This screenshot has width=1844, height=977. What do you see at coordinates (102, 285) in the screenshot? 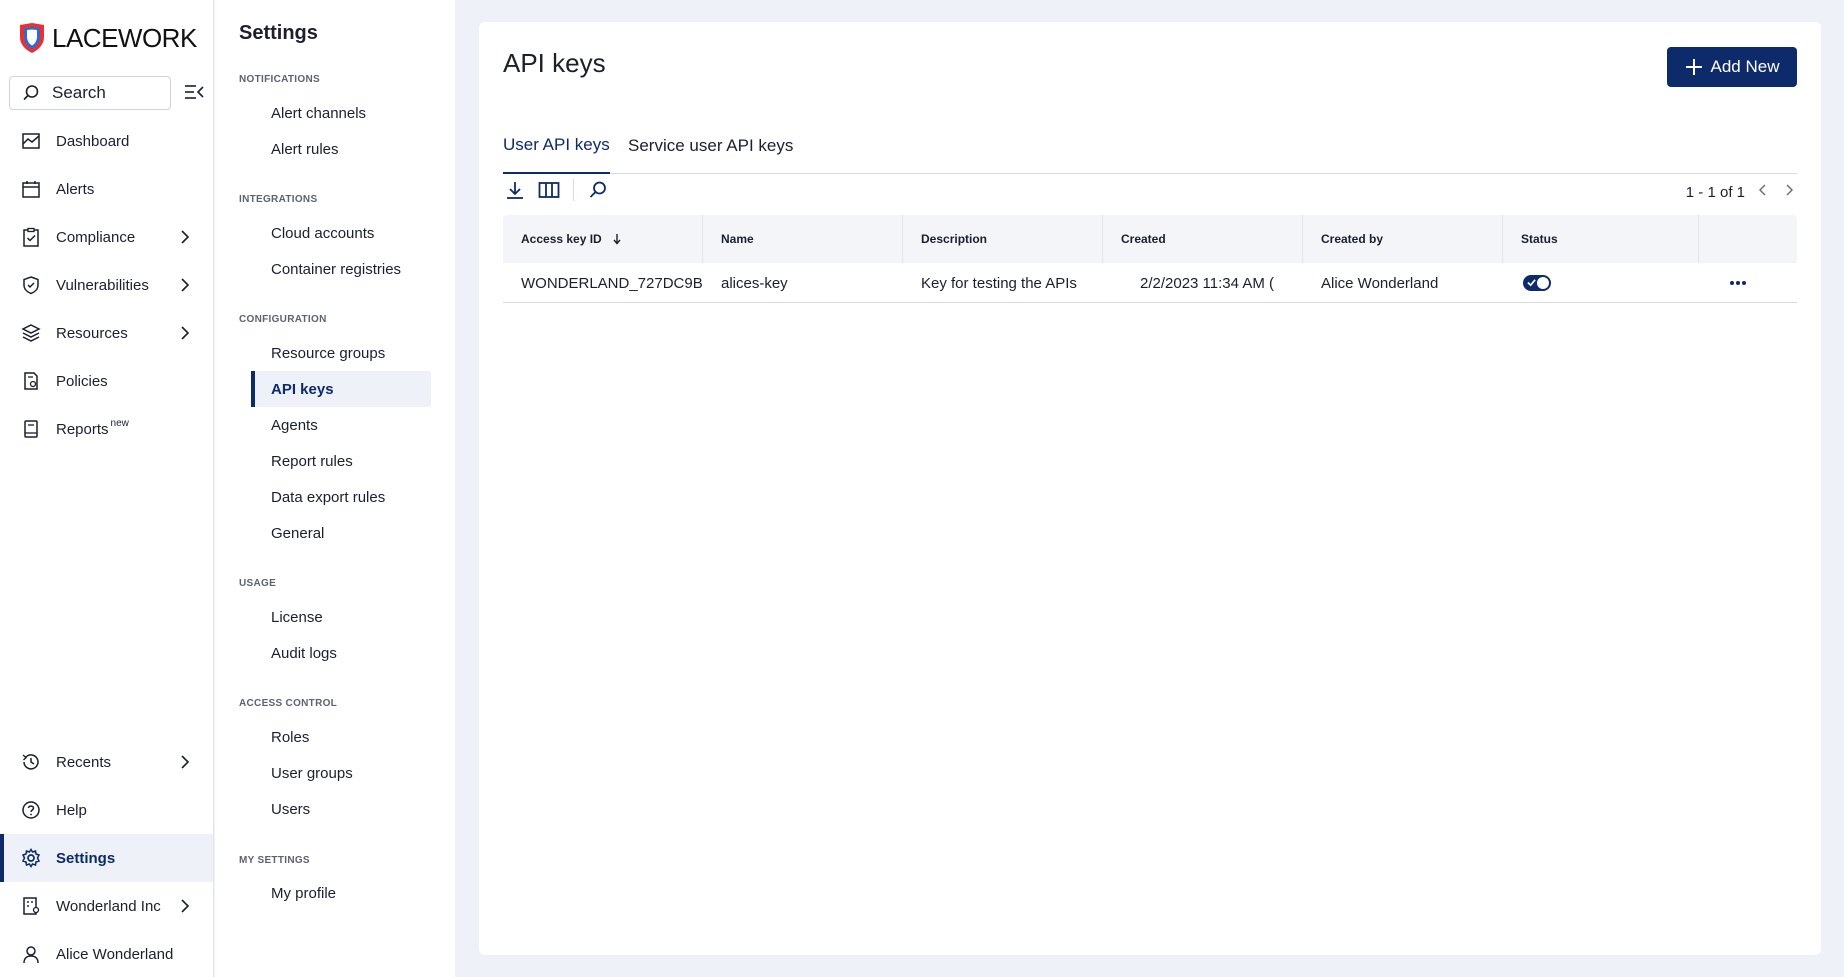
I see `nav-vulnerabilities-label: Vulnerabilities` at bounding box center [102, 285].